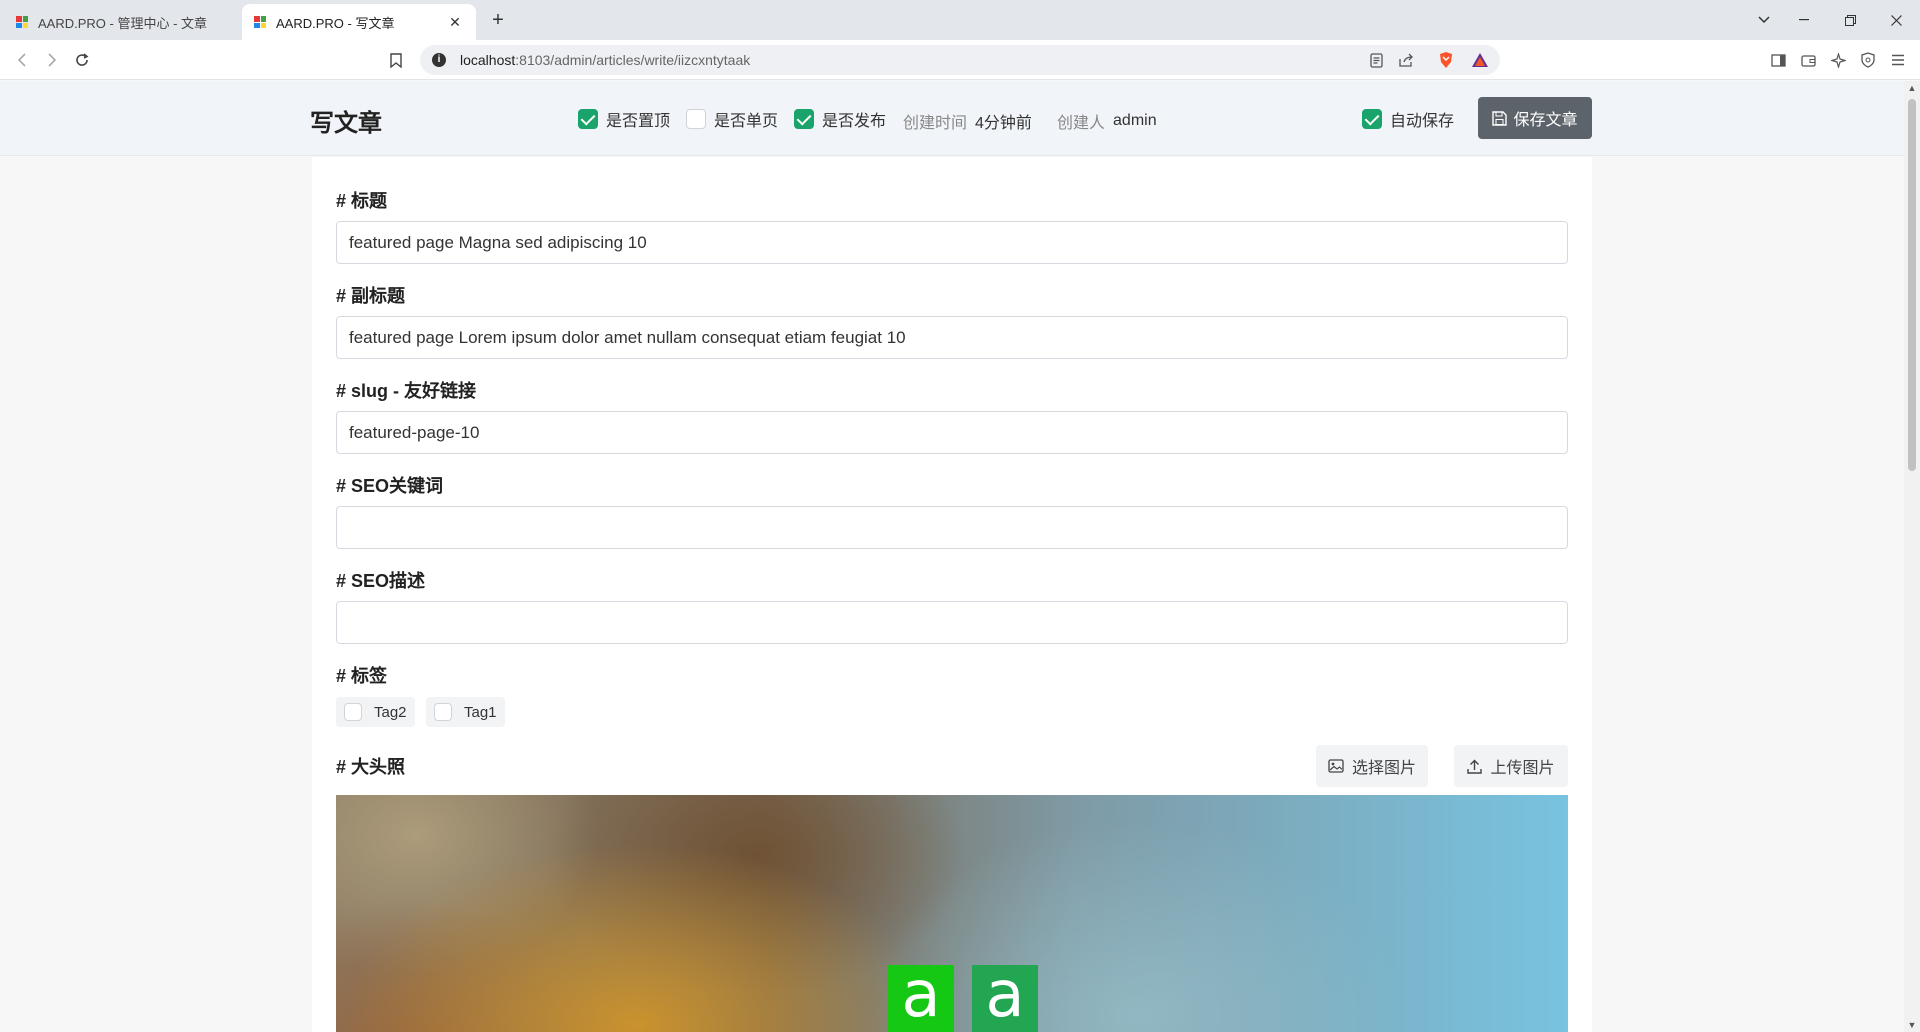 The image size is (1920, 1032). What do you see at coordinates (82, 60) in the screenshot?
I see `reload-icon` at bounding box center [82, 60].